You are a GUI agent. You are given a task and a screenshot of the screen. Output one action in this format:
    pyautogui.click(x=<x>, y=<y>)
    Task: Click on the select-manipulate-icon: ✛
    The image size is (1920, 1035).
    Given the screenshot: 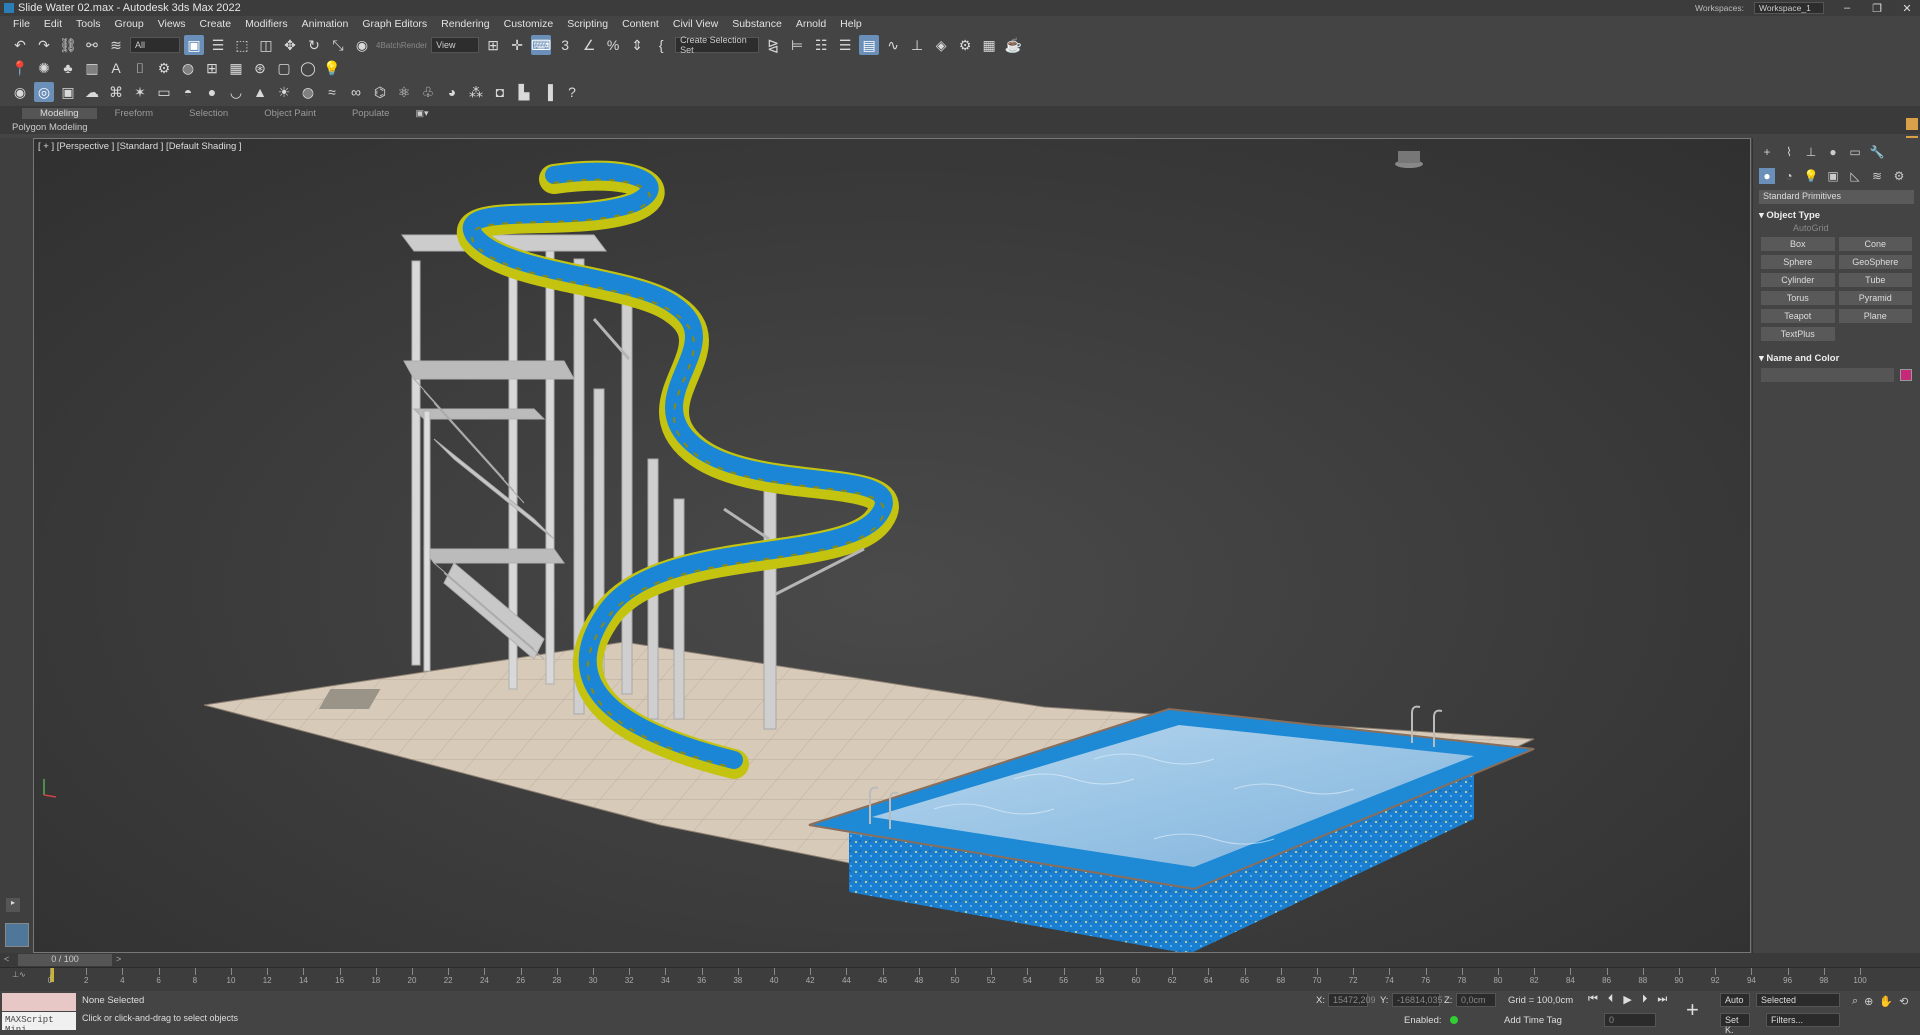 What is the action you would take?
    pyautogui.click(x=517, y=45)
    